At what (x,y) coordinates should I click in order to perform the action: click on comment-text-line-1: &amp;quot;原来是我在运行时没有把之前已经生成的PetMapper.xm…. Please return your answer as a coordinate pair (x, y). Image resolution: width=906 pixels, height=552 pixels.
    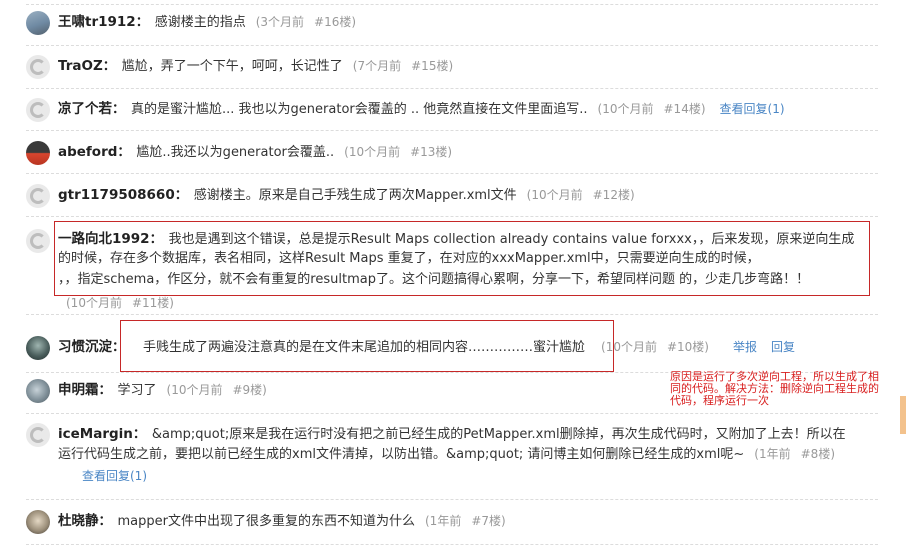
    Looking at the image, I should click on (498, 434).